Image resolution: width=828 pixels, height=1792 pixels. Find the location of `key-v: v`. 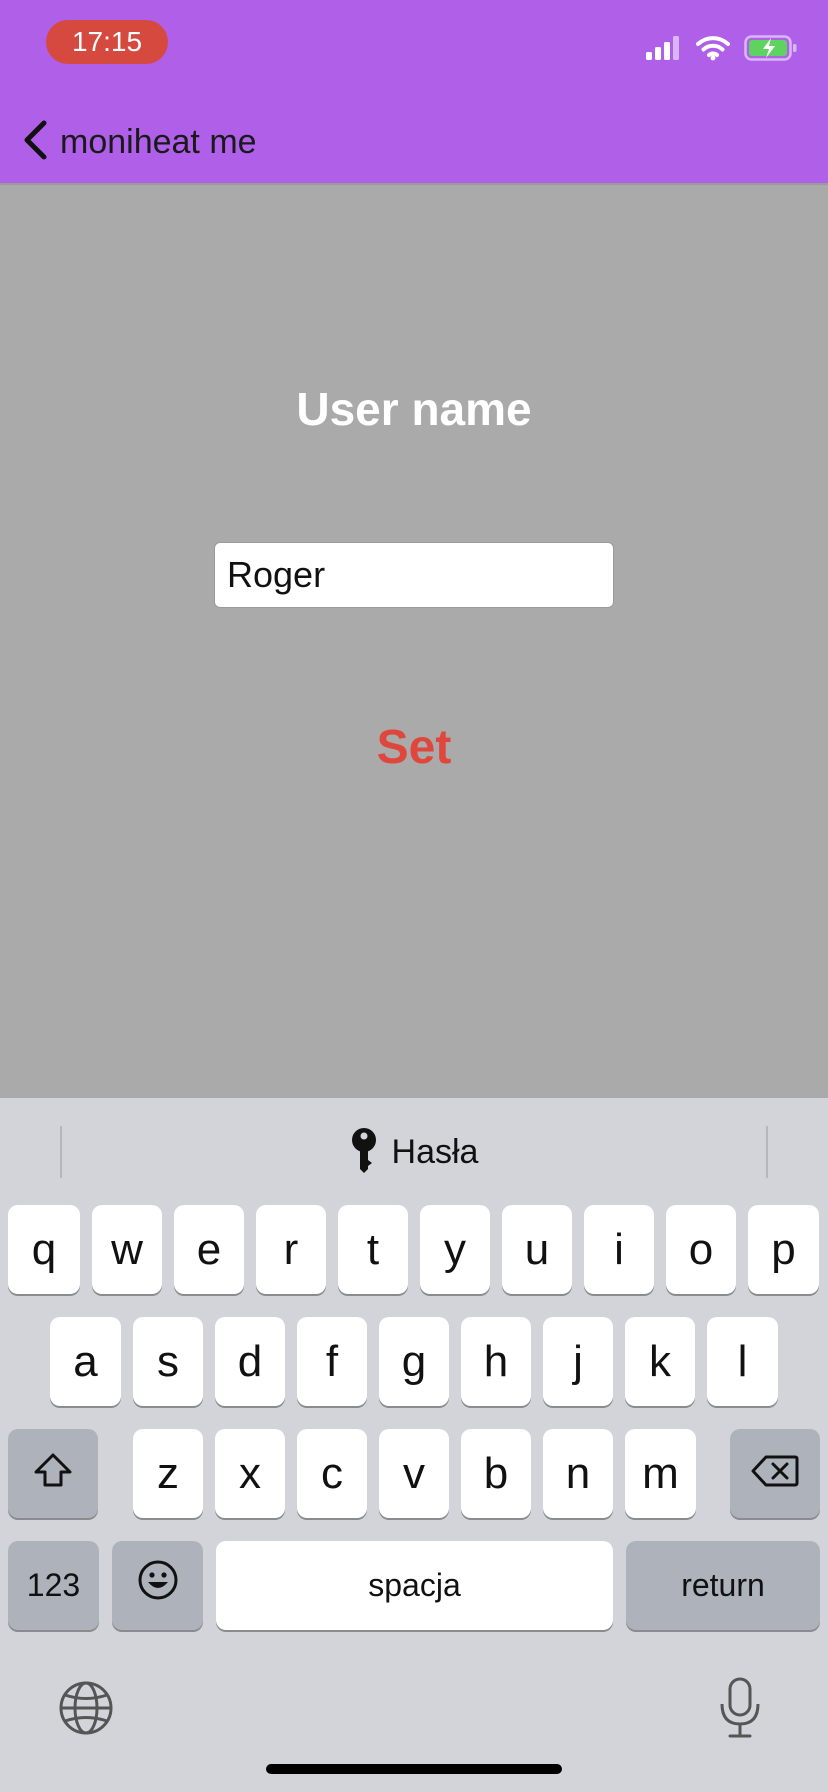

key-v: v is located at coordinates (414, 1473).